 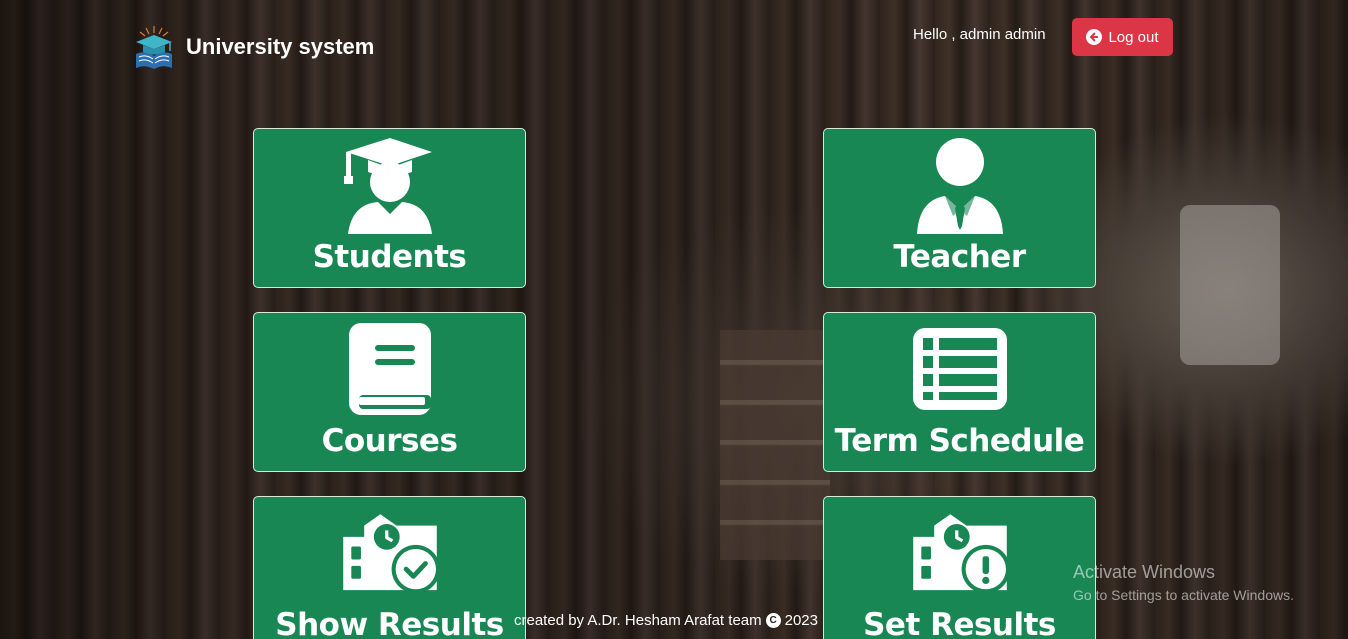 What do you see at coordinates (1094, 37) in the screenshot?
I see `arrow-left-circle-icon` at bounding box center [1094, 37].